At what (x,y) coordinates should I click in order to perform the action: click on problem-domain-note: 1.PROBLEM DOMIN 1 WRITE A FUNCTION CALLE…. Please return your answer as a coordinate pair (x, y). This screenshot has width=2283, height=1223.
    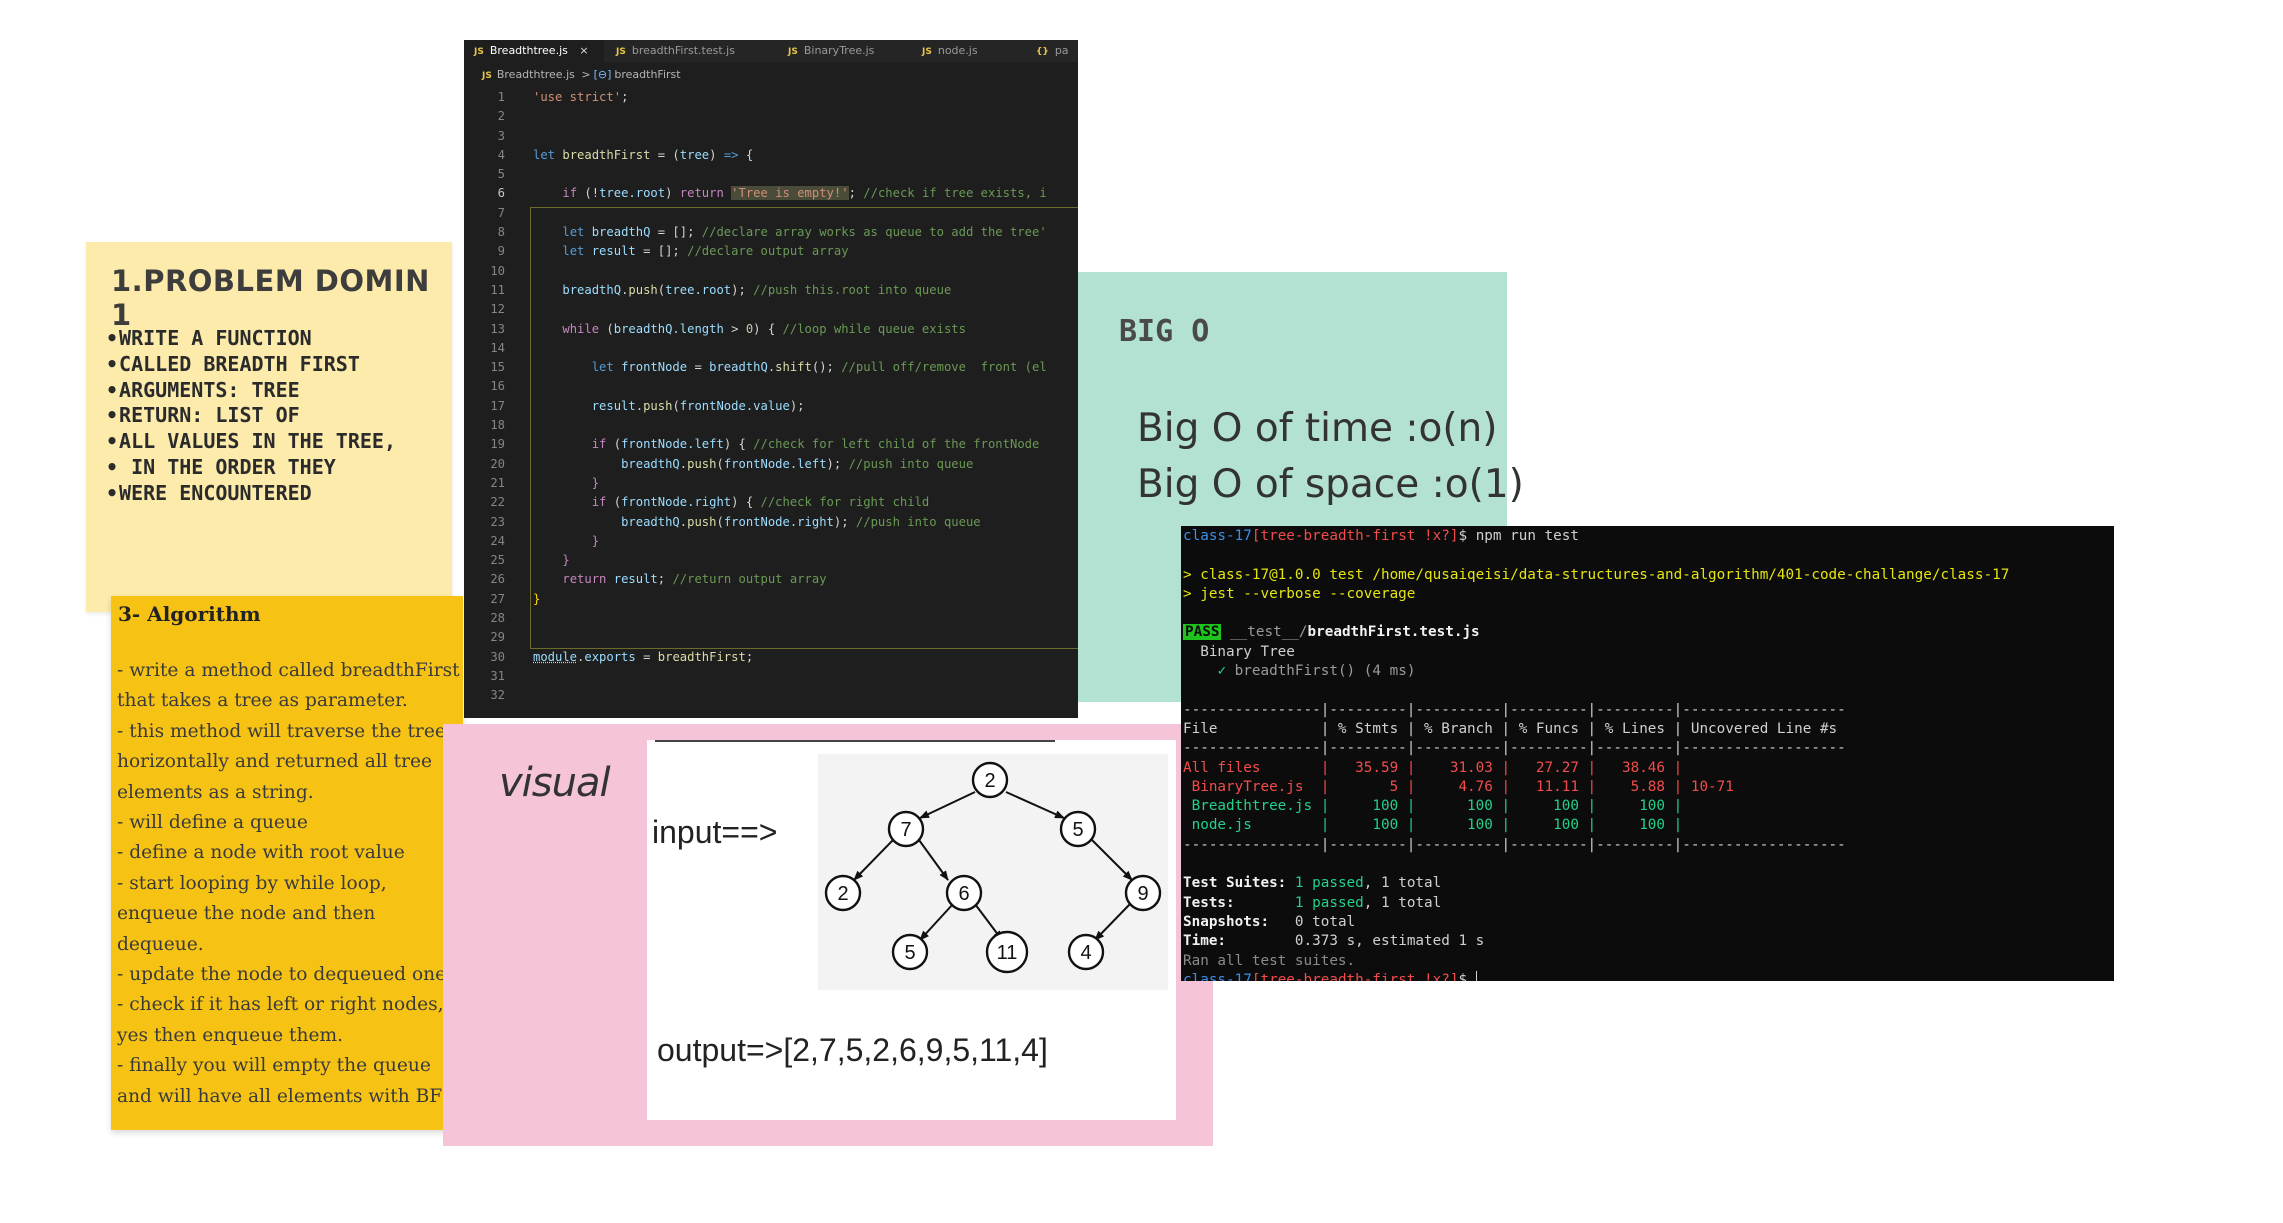
    Looking at the image, I should click on (269, 427).